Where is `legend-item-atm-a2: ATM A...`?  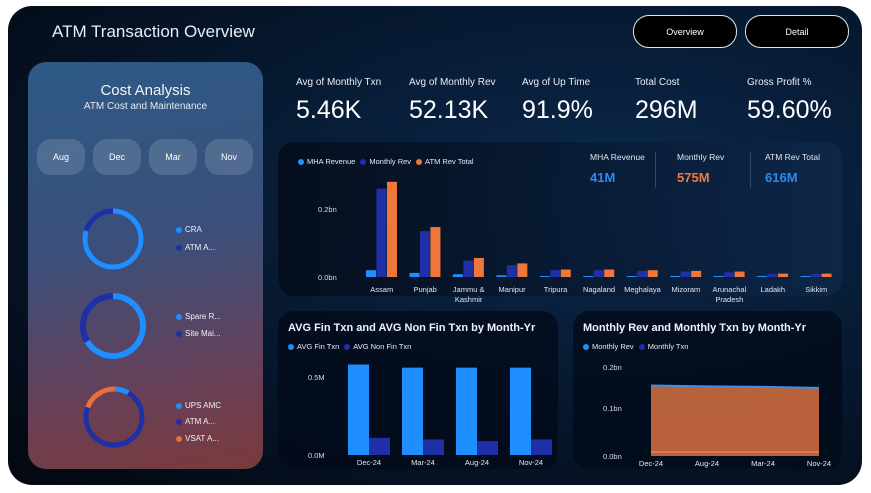 legend-item-atm-a2: ATM A... is located at coordinates (195, 421).